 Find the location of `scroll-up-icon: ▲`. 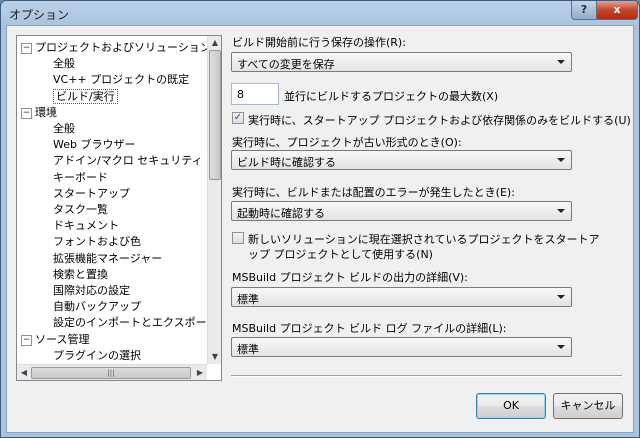

scroll-up-icon: ▲ is located at coordinates (214, 43).